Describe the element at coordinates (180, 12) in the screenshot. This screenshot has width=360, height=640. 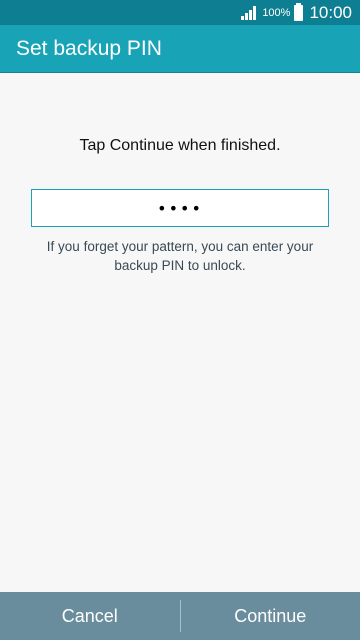
I see `status-bar: 100% 10:00` at that location.